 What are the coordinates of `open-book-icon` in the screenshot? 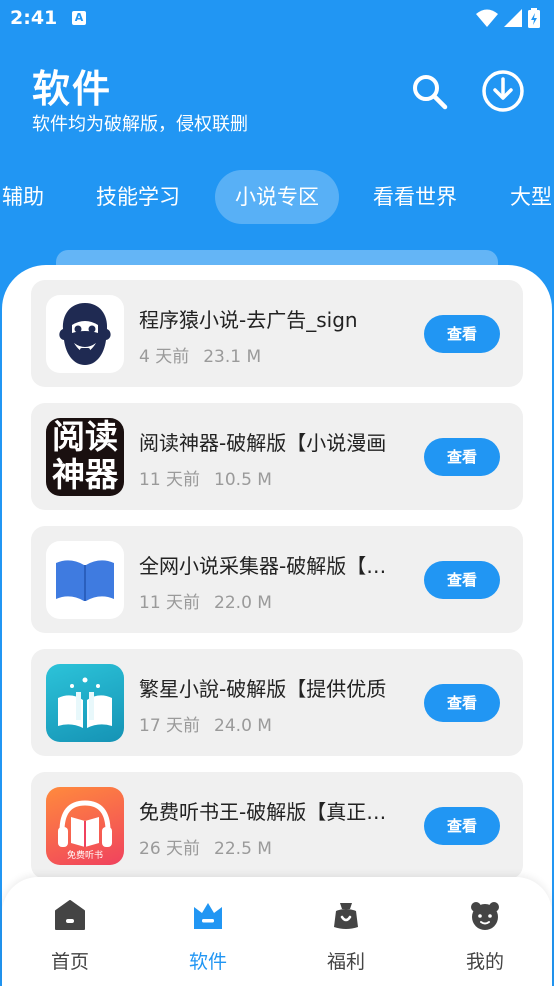 It's located at (85, 580).